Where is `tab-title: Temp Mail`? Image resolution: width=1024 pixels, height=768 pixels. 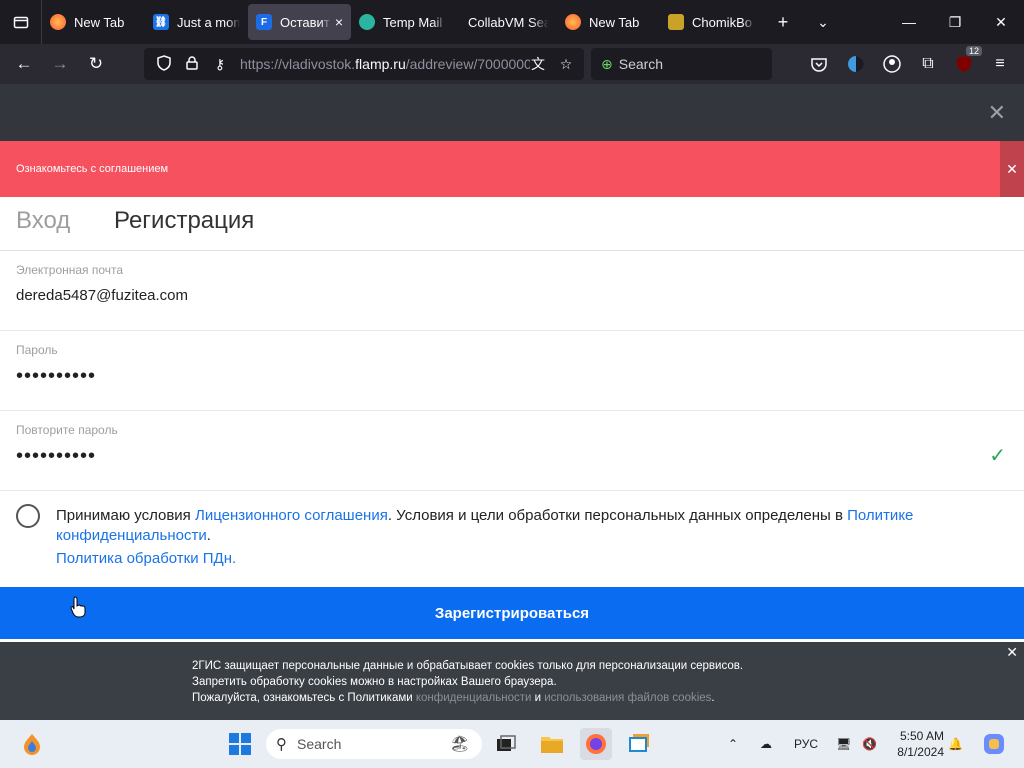
tab-title: Temp Mail is located at coordinates (413, 22).